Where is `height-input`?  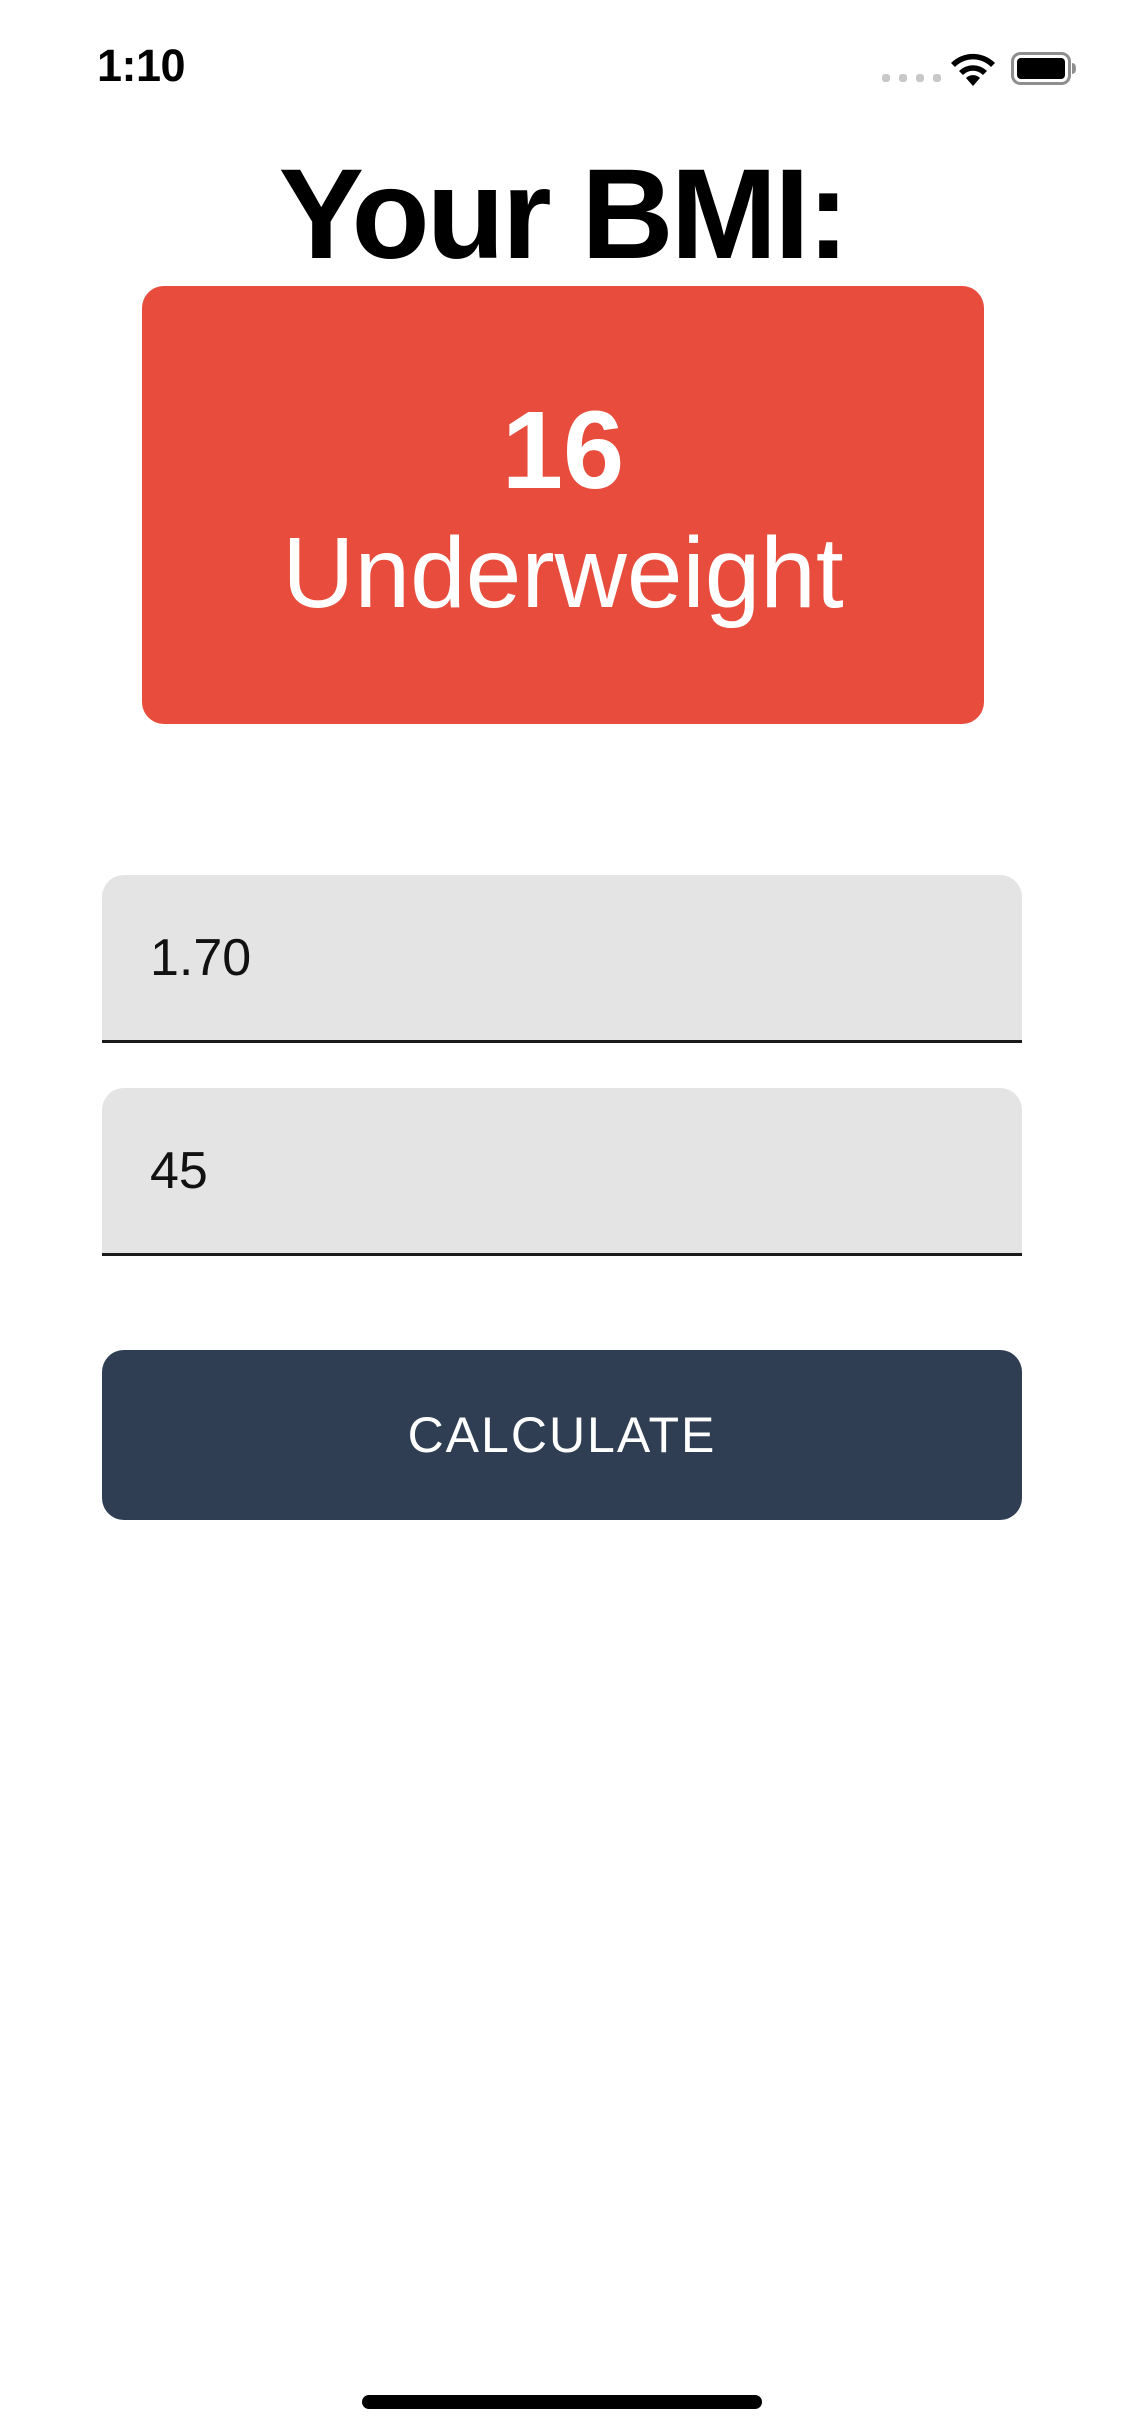 height-input is located at coordinates (560, 957).